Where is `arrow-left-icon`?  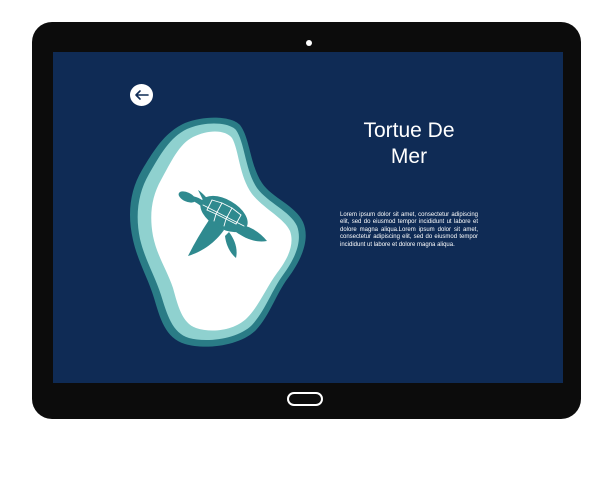
arrow-left-icon is located at coordinates (141, 95).